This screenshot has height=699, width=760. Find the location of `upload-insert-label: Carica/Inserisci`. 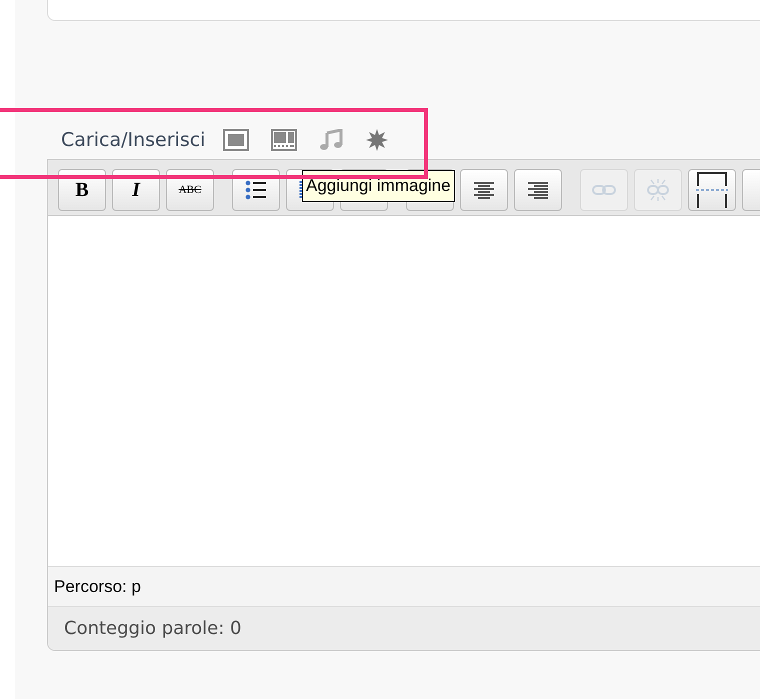

upload-insert-label: Carica/Inserisci is located at coordinates (133, 140).